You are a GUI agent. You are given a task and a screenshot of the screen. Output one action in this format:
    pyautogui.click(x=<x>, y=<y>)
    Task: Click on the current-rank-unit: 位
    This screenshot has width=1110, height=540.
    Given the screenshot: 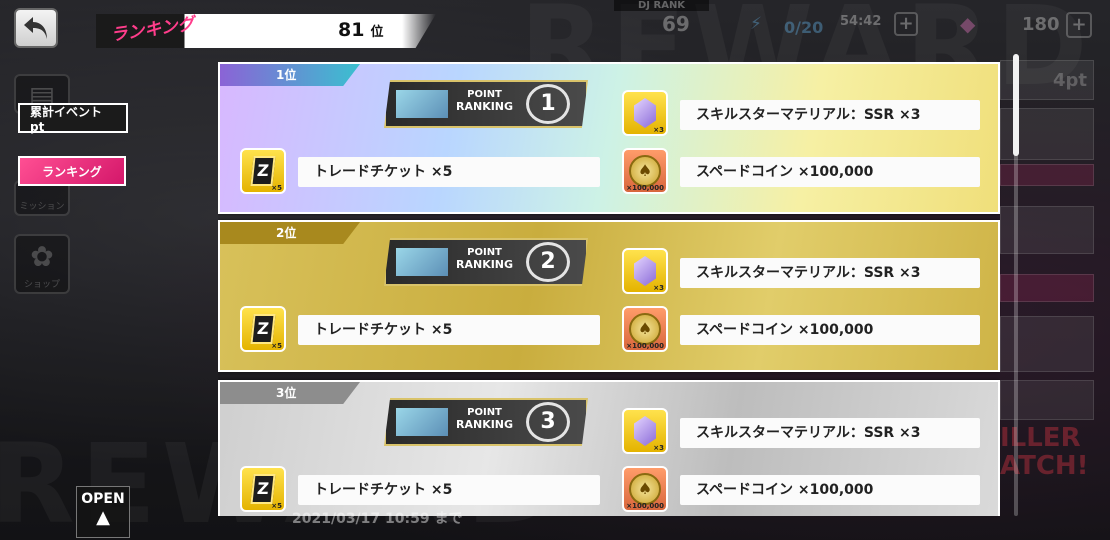 What is the action you would take?
    pyautogui.click(x=377, y=32)
    